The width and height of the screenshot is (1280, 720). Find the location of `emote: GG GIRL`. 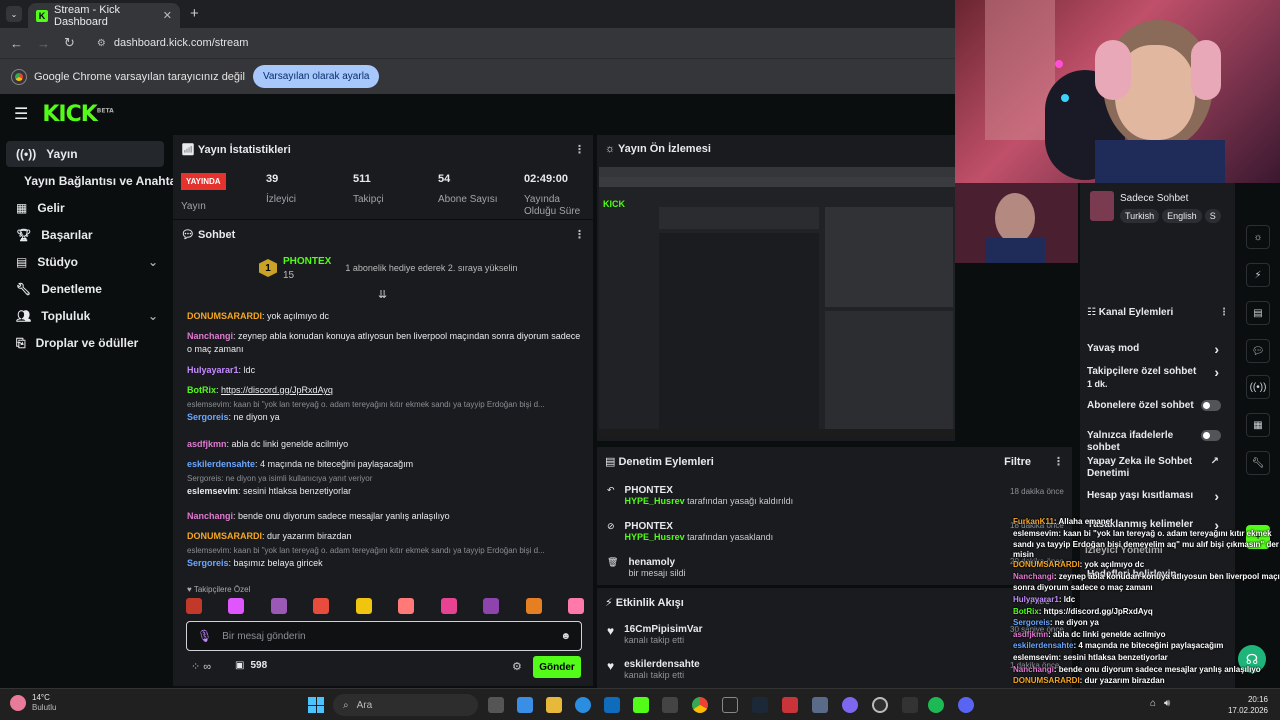

emote: GG GIRL is located at coordinates (194, 606).